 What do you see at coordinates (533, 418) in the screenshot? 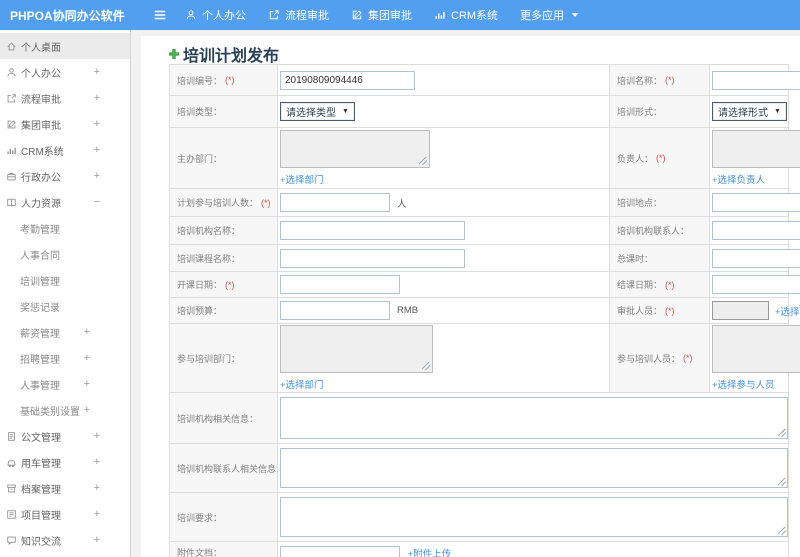
I see `org-related-info-textarea` at bounding box center [533, 418].